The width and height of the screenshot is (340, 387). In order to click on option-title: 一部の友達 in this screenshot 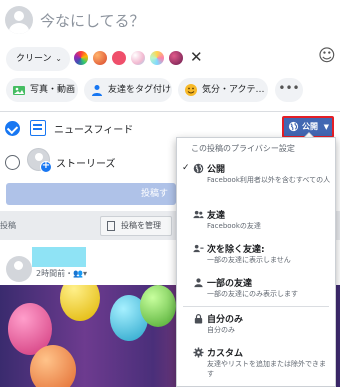, I will do `click(230, 284)`.